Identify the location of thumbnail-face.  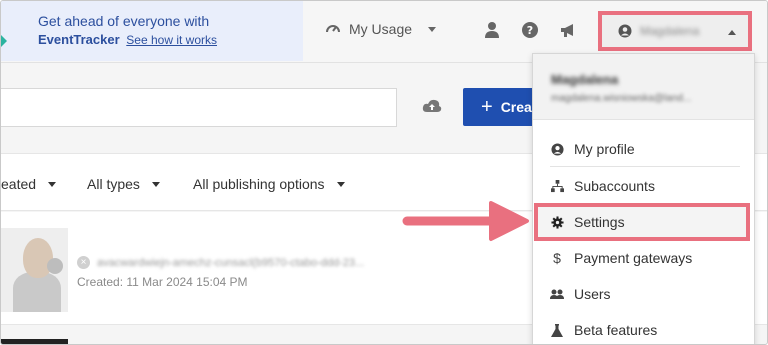
(38, 258).